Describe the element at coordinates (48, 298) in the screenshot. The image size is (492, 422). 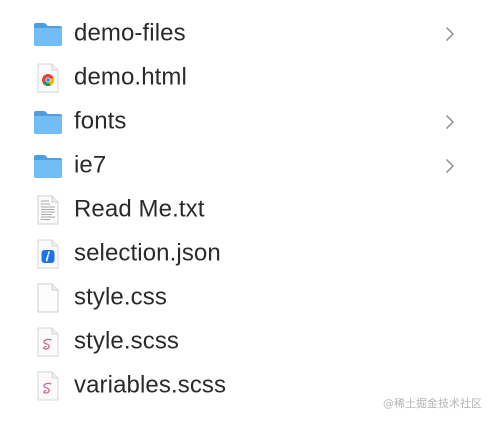
I see `blank-document-icon` at that location.